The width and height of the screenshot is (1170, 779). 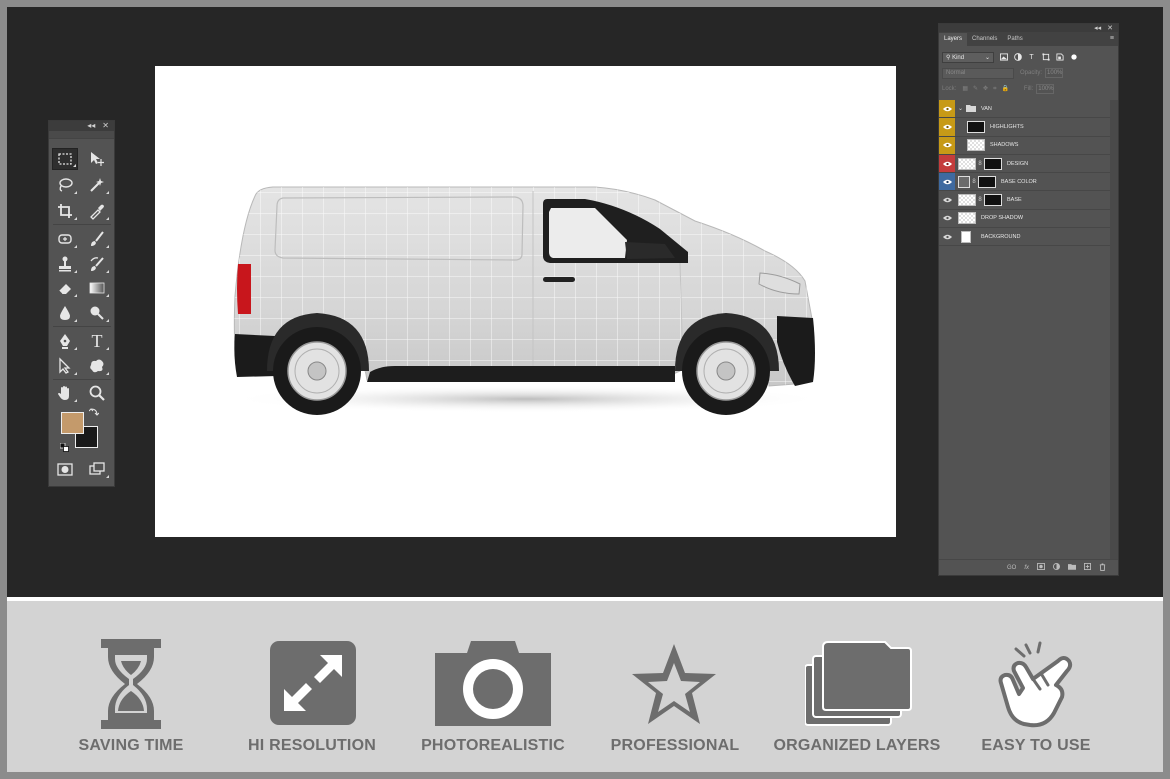 What do you see at coordinates (988, 89) in the screenshot?
I see `lock-icons: ▦✎✥⌗🔒` at bounding box center [988, 89].